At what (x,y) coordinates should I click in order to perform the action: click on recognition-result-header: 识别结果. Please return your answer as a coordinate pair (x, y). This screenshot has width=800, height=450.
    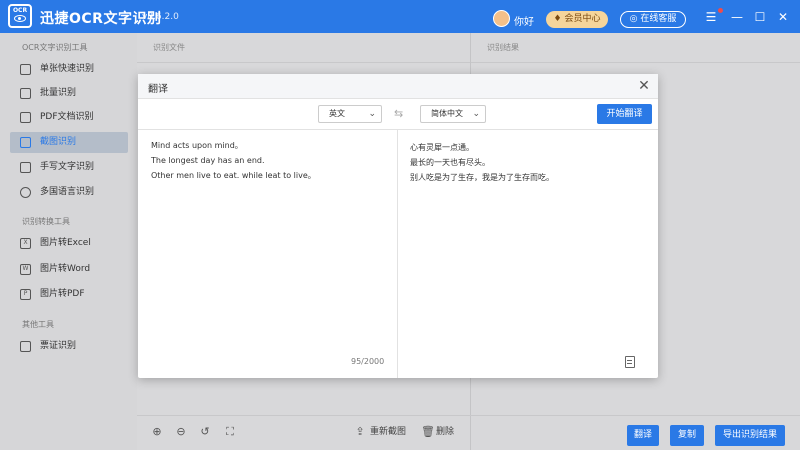
    Looking at the image, I should click on (635, 48).